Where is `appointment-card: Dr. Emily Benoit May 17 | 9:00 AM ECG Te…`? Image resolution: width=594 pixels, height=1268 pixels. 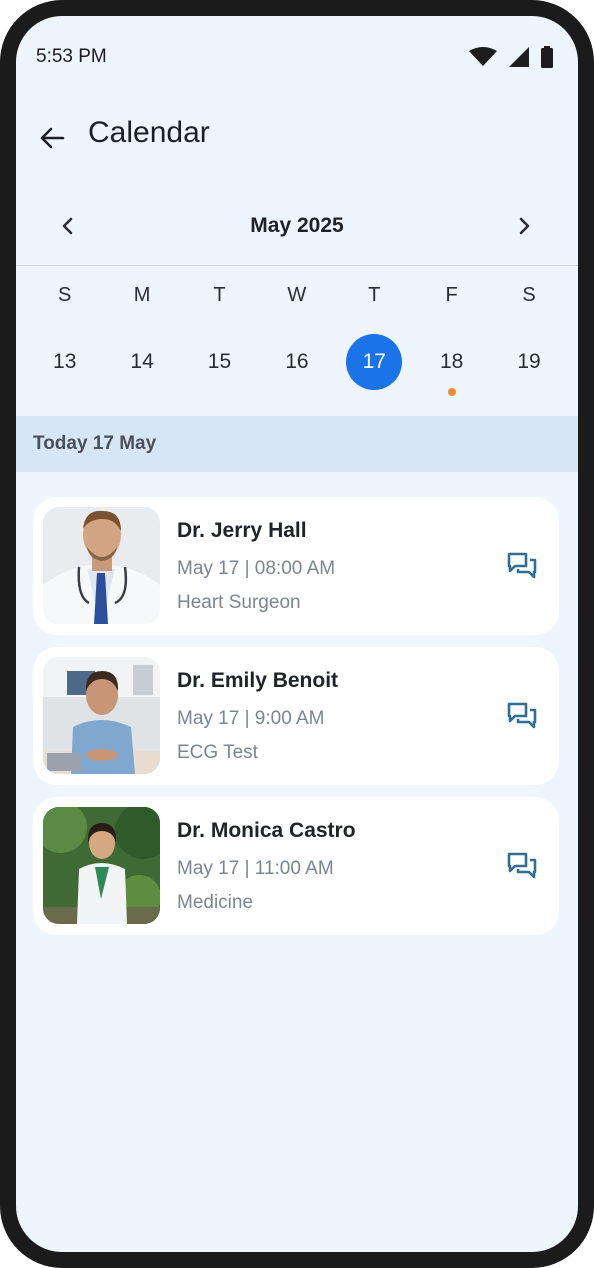 appointment-card: Dr. Emily Benoit May 17 | 9:00 AM ECG Te… is located at coordinates (296, 716).